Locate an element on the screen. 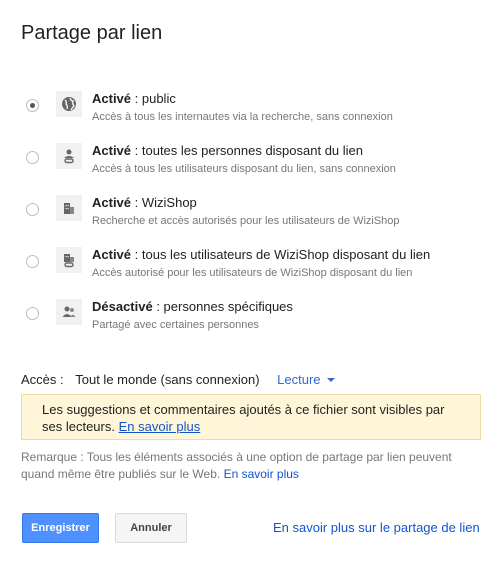 The width and height of the screenshot is (501, 580). building-link-icon is located at coordinates (69, 260).